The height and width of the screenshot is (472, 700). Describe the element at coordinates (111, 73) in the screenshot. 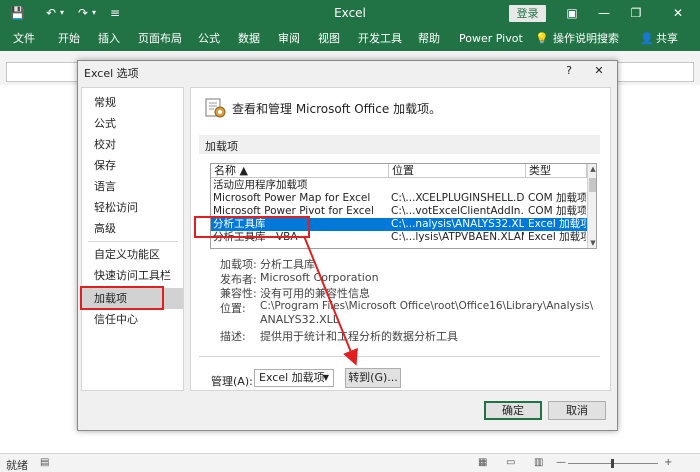

I see `dialog-title: Excel 选项` at that location.